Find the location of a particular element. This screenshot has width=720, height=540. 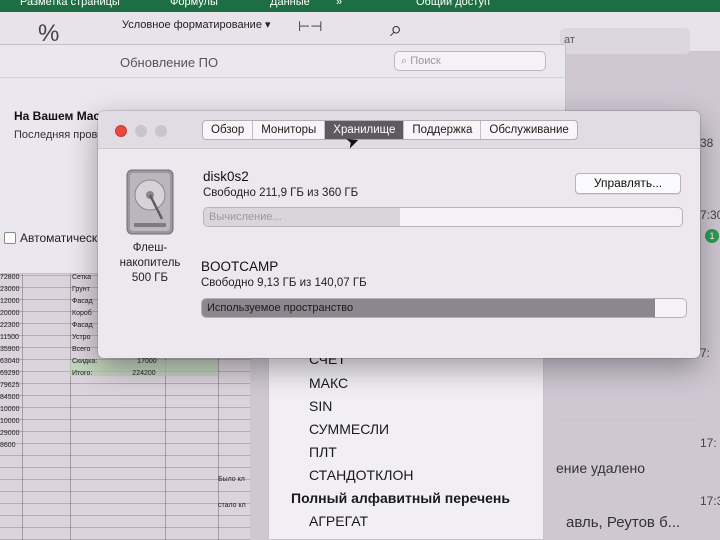

tab-overview: Обзор is located at coordinates (228, 130).